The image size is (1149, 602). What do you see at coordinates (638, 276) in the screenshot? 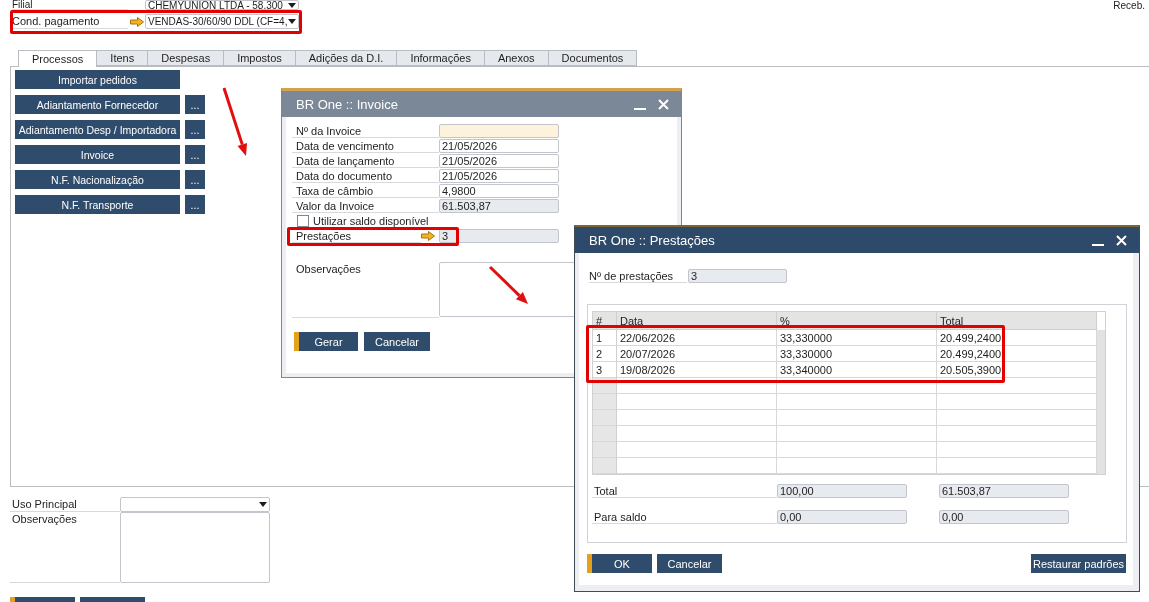
I see `field-label: Nº de prestações` at bounding box center [638, 276].